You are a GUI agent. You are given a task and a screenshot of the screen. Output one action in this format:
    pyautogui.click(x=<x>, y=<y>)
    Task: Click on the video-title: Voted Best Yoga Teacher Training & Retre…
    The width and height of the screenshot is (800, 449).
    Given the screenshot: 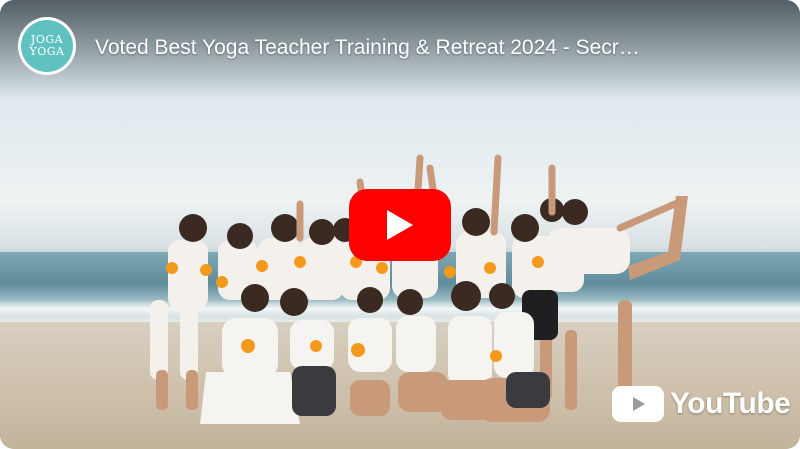 What is the action you would take?
    pyautogui.click(x=440, y=48)
    